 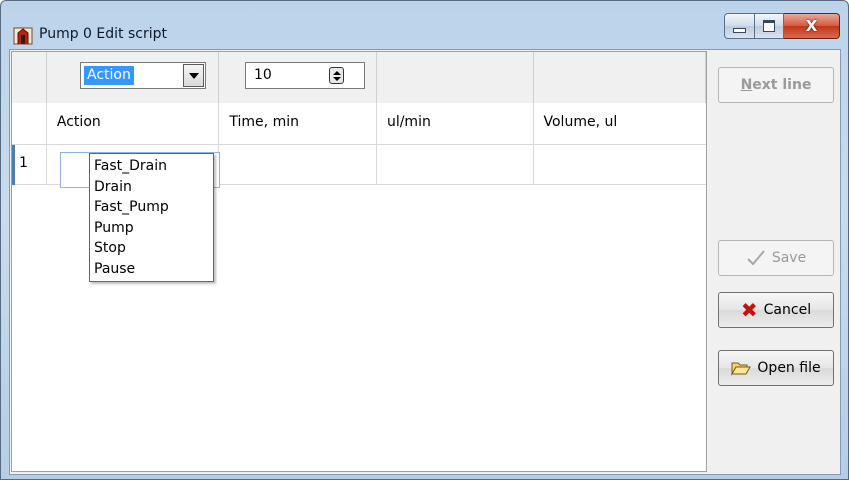 What do you see at coordinates (455, 165) in the screenshot?
I see `ul-min-cell` at bounding box center [455, 165].